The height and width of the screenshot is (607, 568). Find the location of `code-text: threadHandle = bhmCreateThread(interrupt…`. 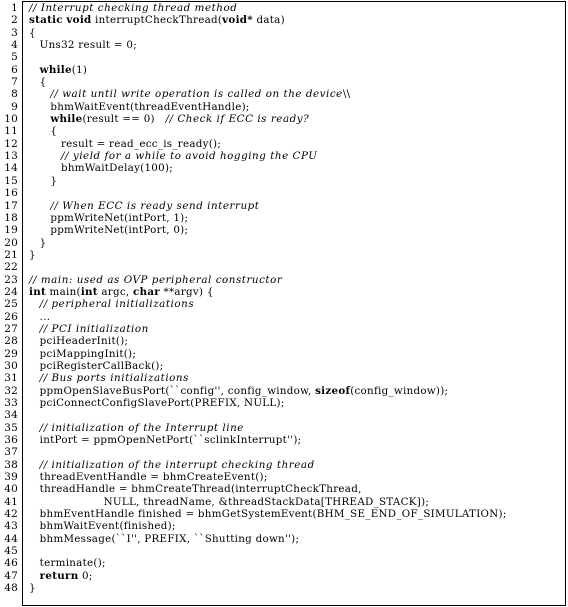

code-text: threadHandle = bhmCreateThread(interrupt… is located at coordinates (195, 489).